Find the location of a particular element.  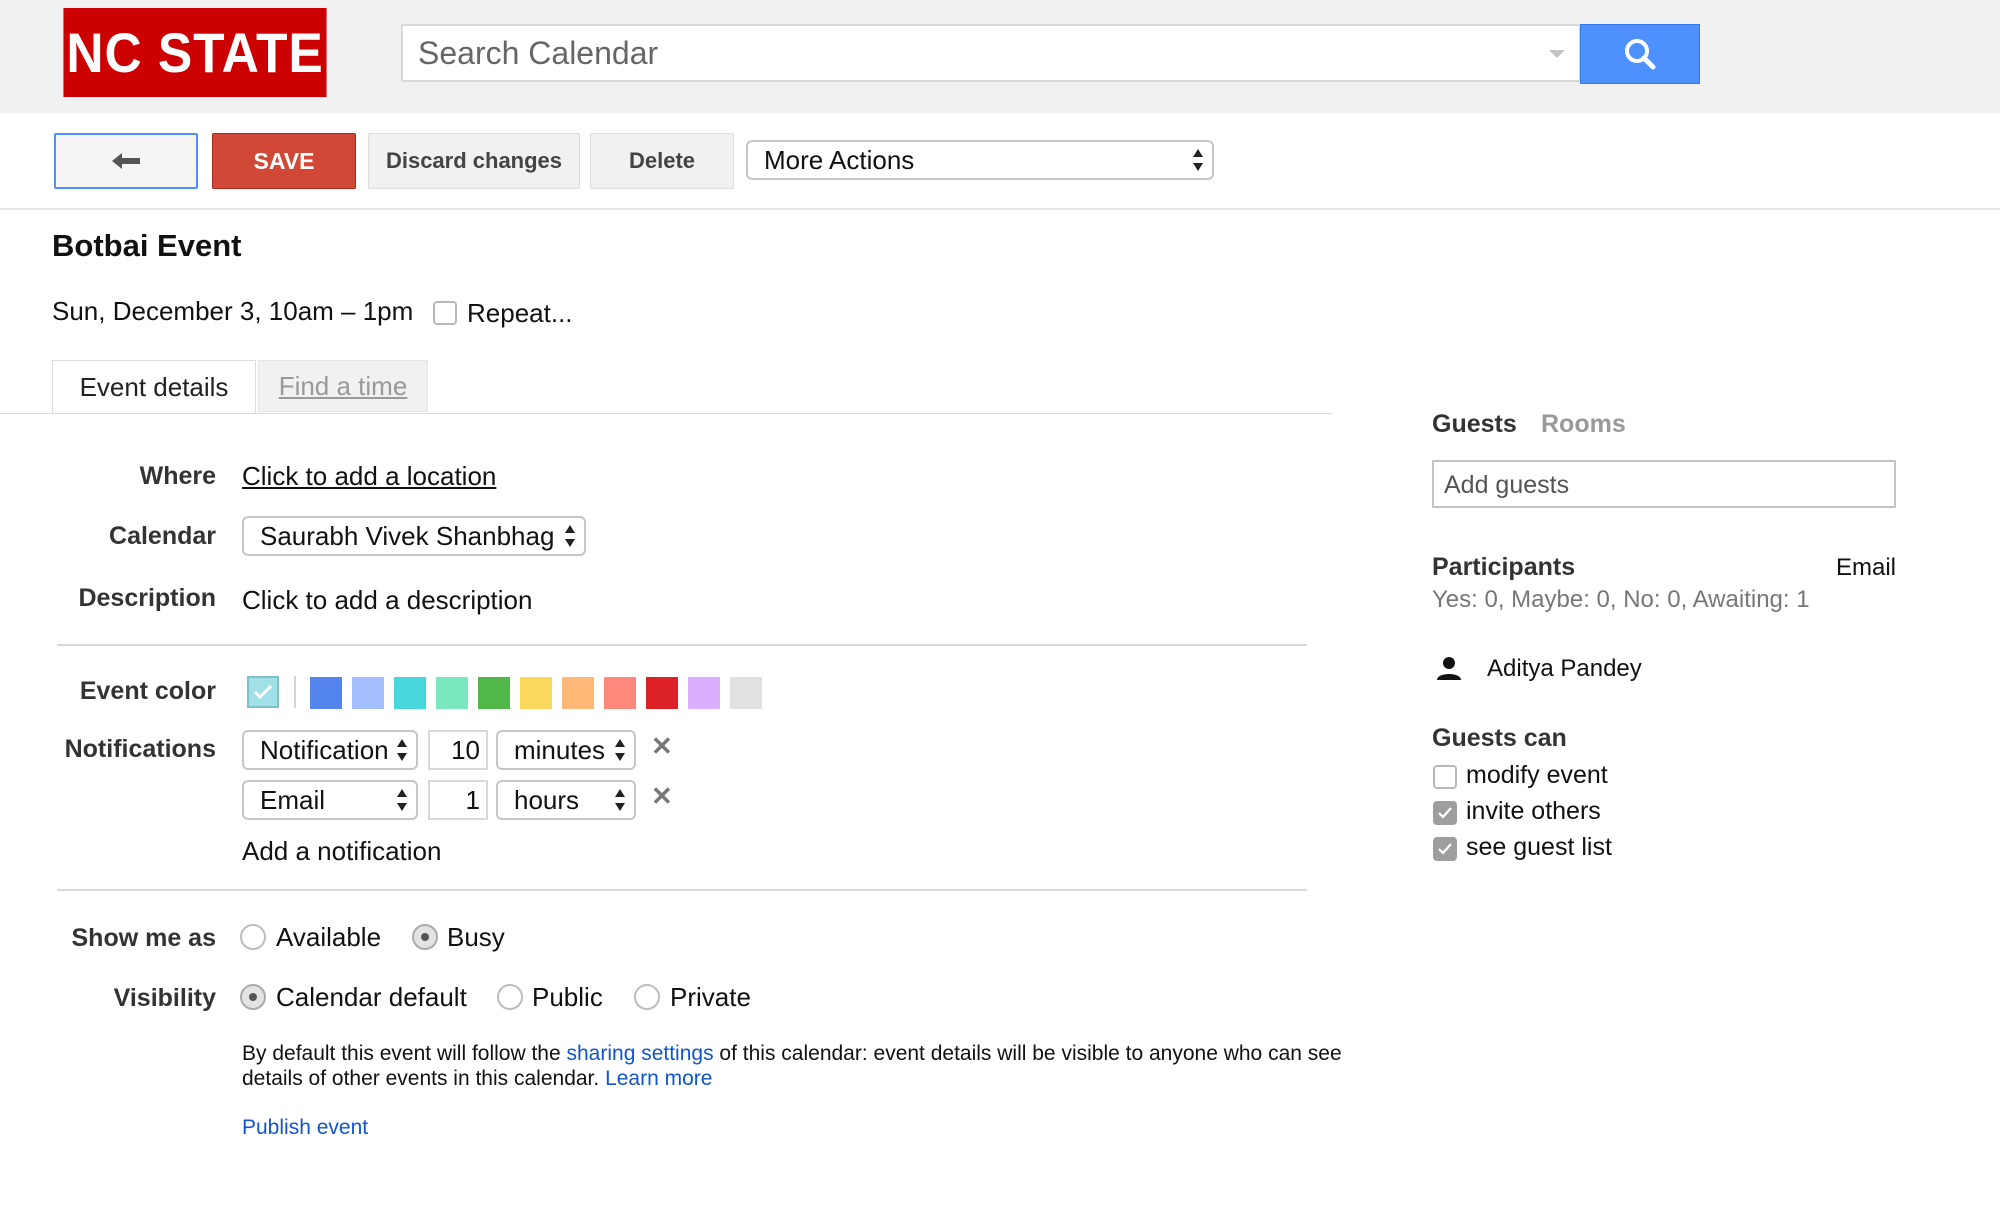

more-actions-select: More Actions is located at coordinates (980, 160).